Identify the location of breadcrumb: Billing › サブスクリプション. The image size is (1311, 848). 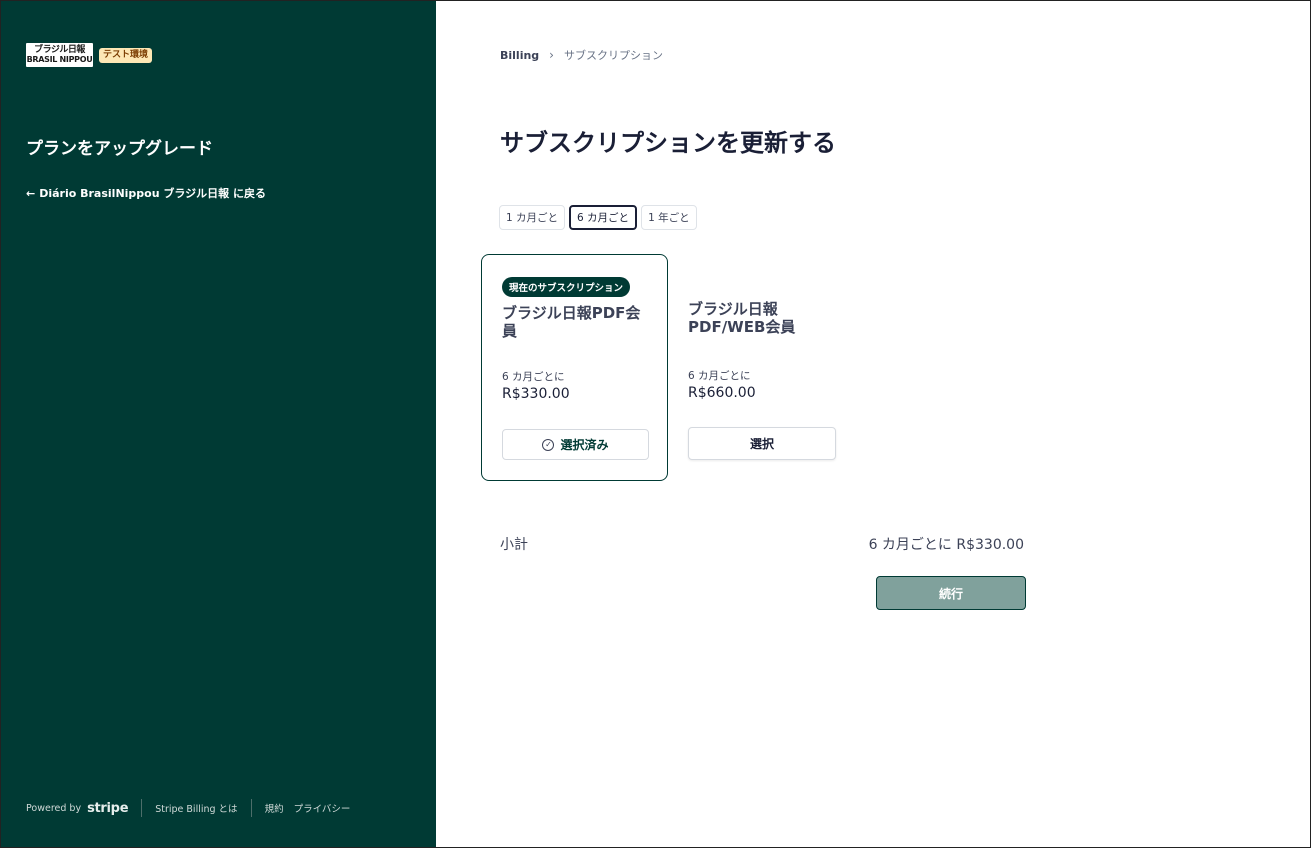
(581, 55).